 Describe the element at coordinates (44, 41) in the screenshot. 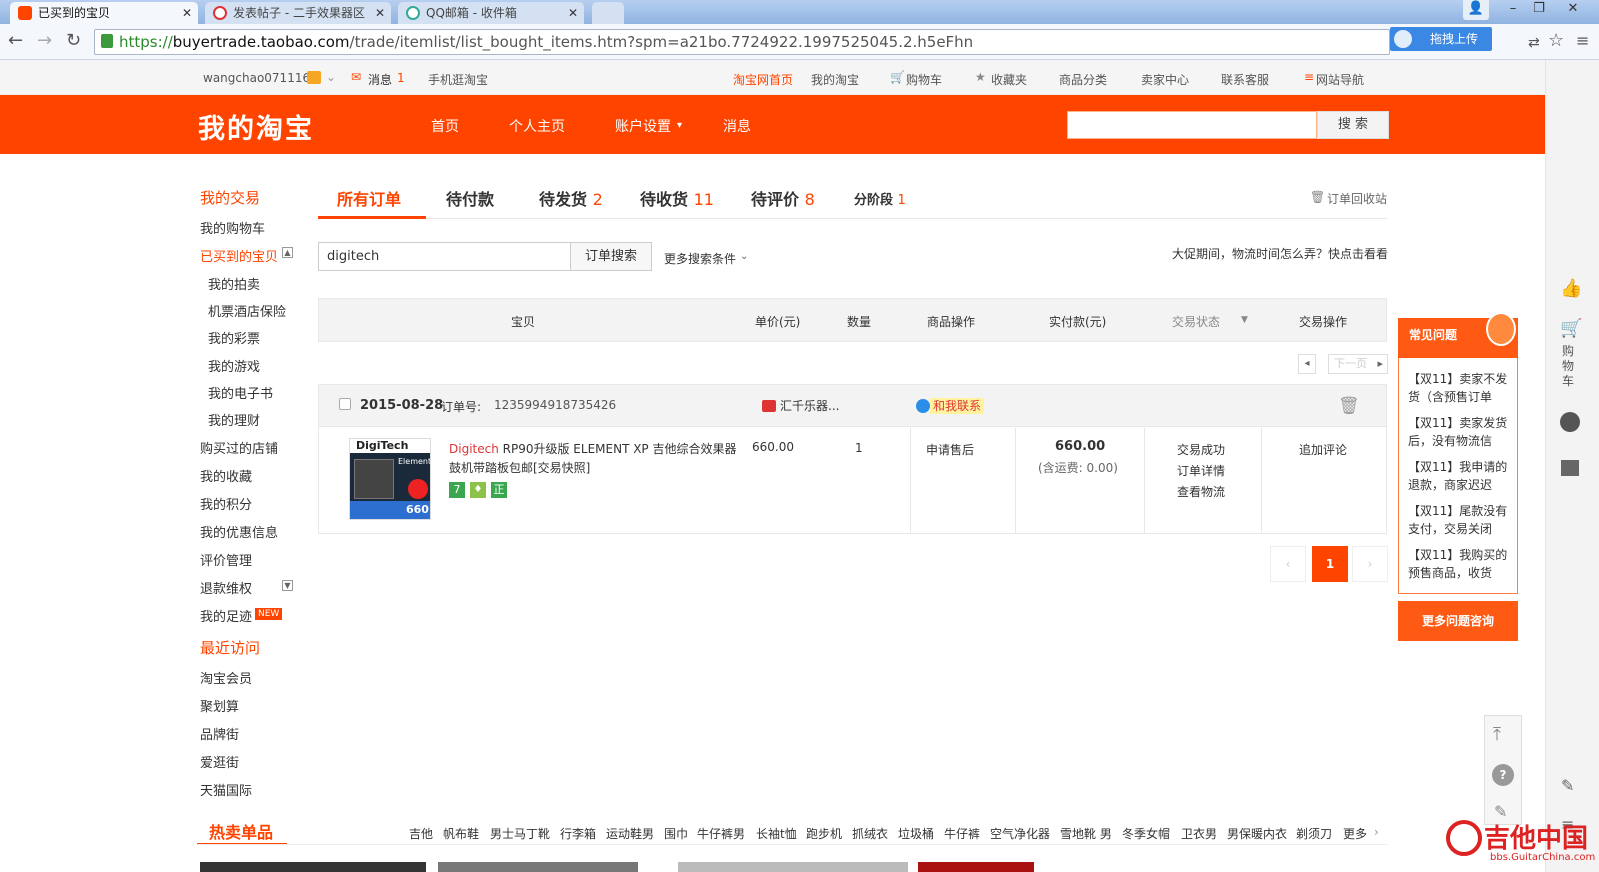

I see `forward-icon: →` at that location.